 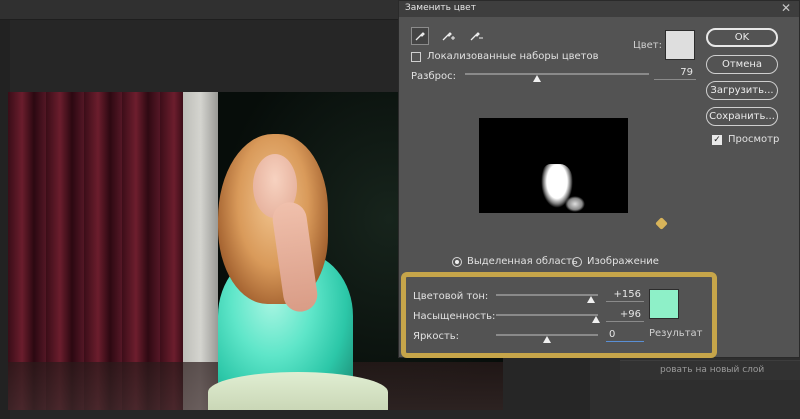 I want to click on radio-selection, so click(x=457, y=262).